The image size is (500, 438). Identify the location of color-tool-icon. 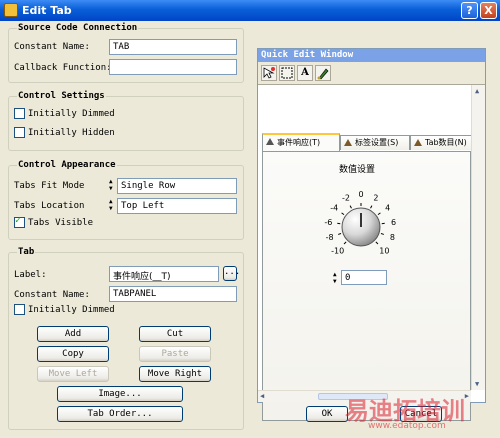
(323, 73).